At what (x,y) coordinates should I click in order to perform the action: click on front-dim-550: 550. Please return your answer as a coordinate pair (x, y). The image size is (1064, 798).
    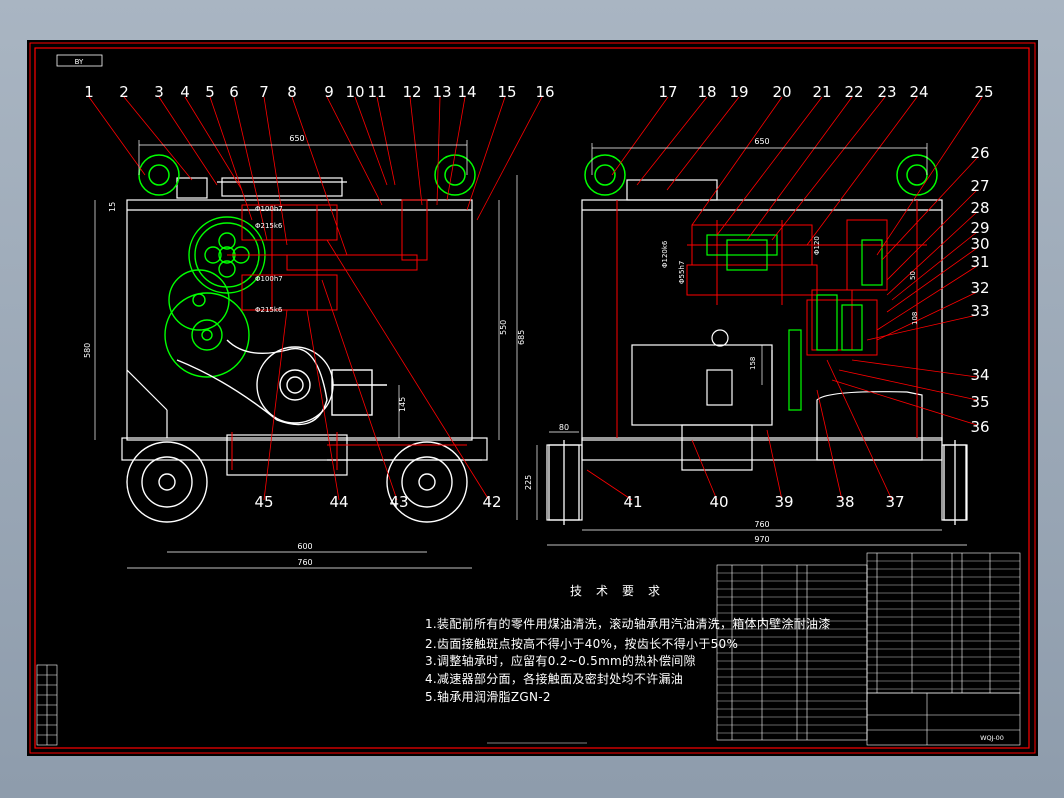
    Looking at the image, I should click on (503, 327).